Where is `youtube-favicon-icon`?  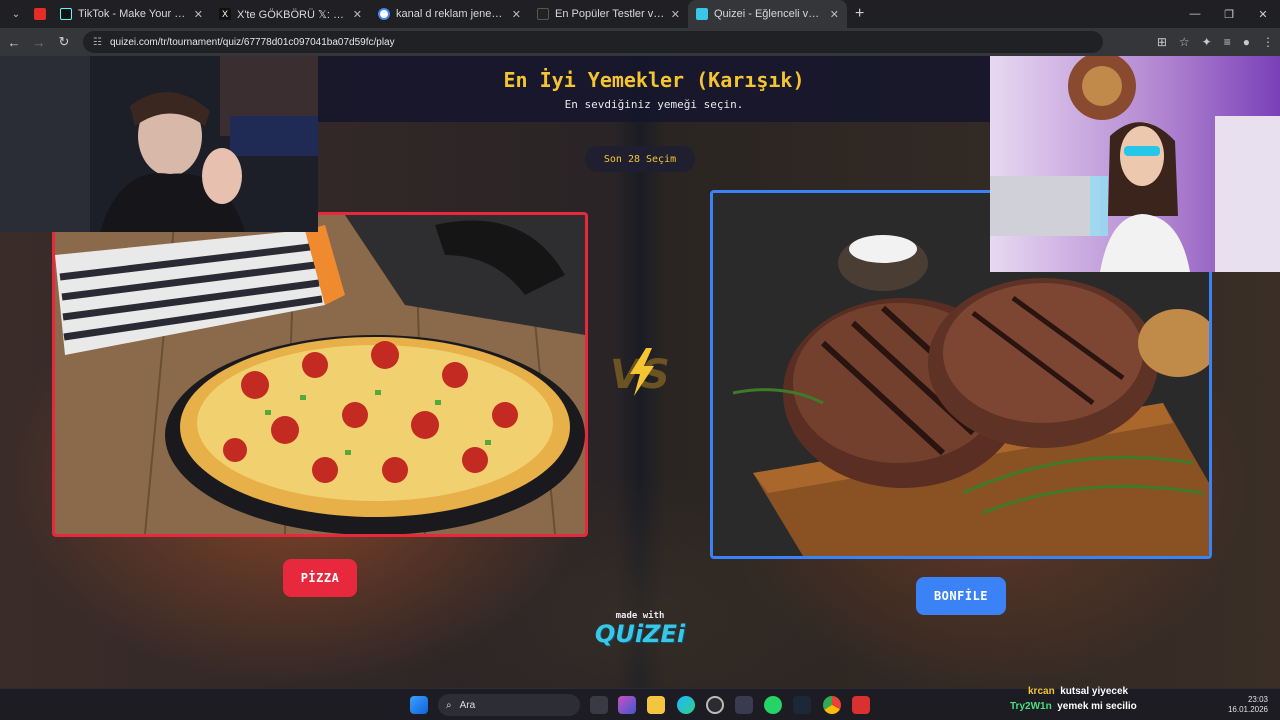 youtube-favicon-icon is located at coordinates (40, 14).